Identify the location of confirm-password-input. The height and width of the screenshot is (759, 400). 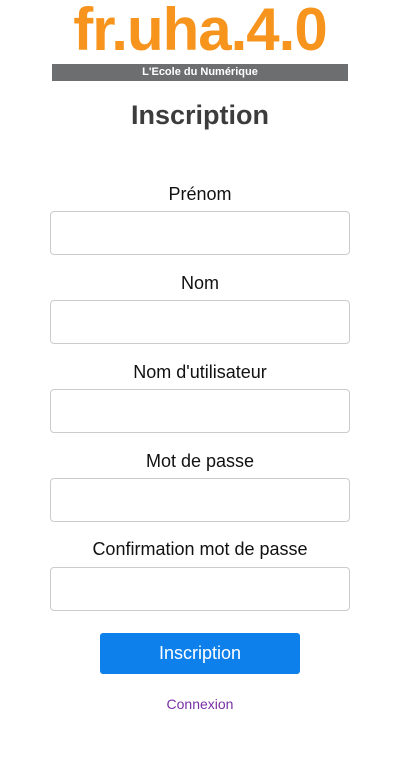
(200, 589).